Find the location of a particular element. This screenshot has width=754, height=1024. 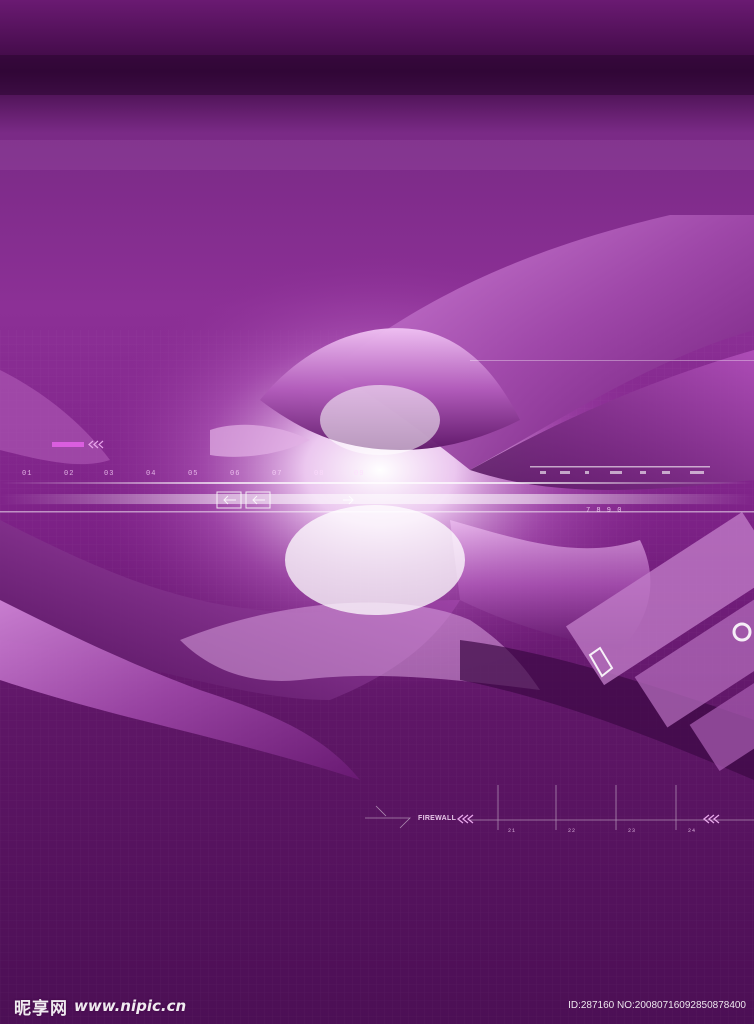

hud-scale-number: 24 is located at coordinates (692, 831).